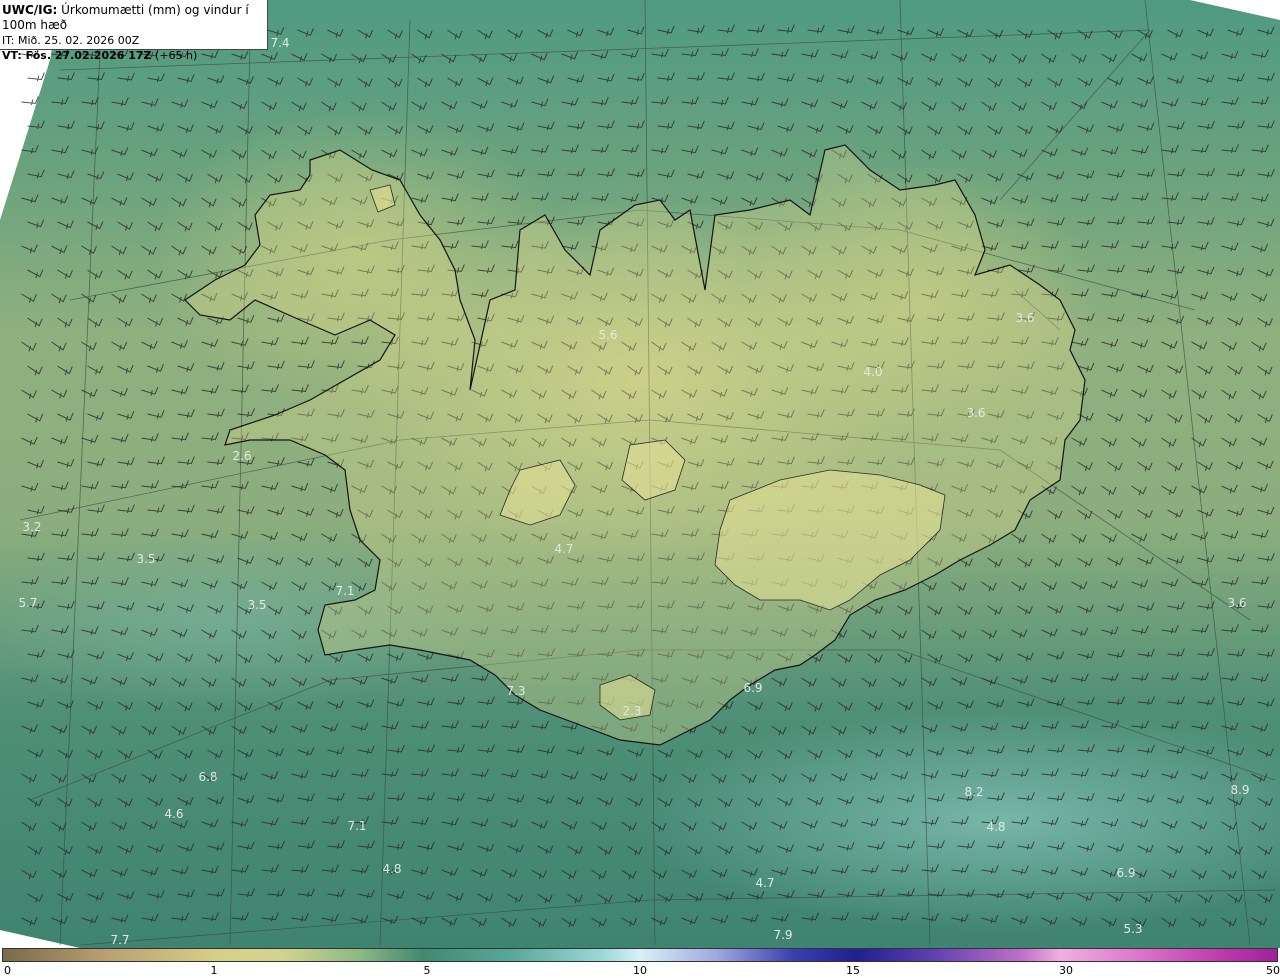 This screenshot has height=978, width=1280. What do you see at coordinates (608, 335) in the screenshot?
I see `map-value: 5.6` at bounding box center [608, 335].